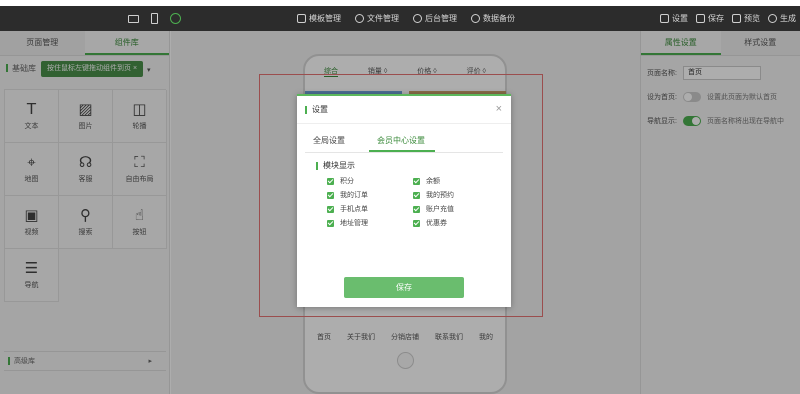 Image resolution: width=800 pixels, height=394 pixels. What do you see at coordinates (440, 209) in the screenshot?
I see `option-label: 账户充值` at bounding box center [440, 209].